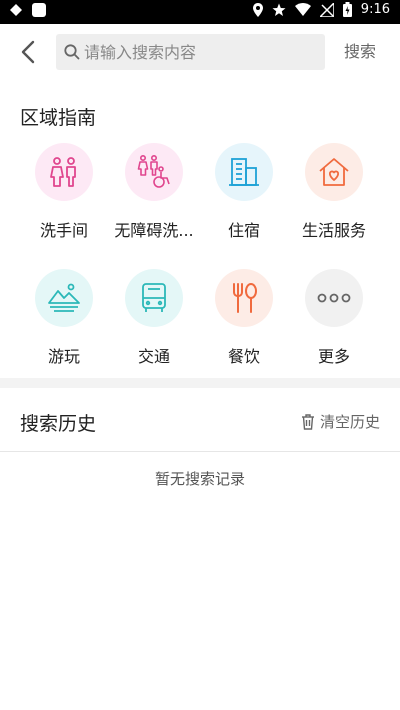  Describe the element at coordinates (347, 9) in the screenshot. I see `battery-icon` at that location.